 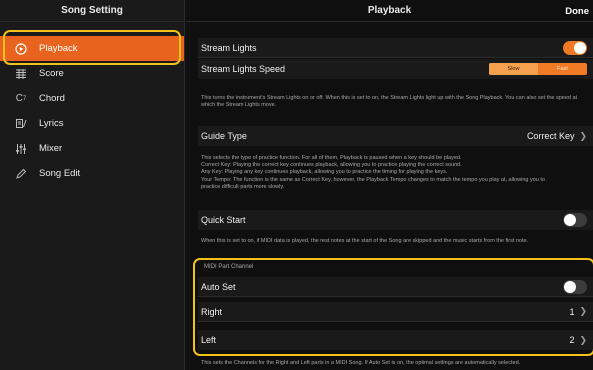 I want to click on sidebar-item-label: Chord, so click(x=52, y=98).